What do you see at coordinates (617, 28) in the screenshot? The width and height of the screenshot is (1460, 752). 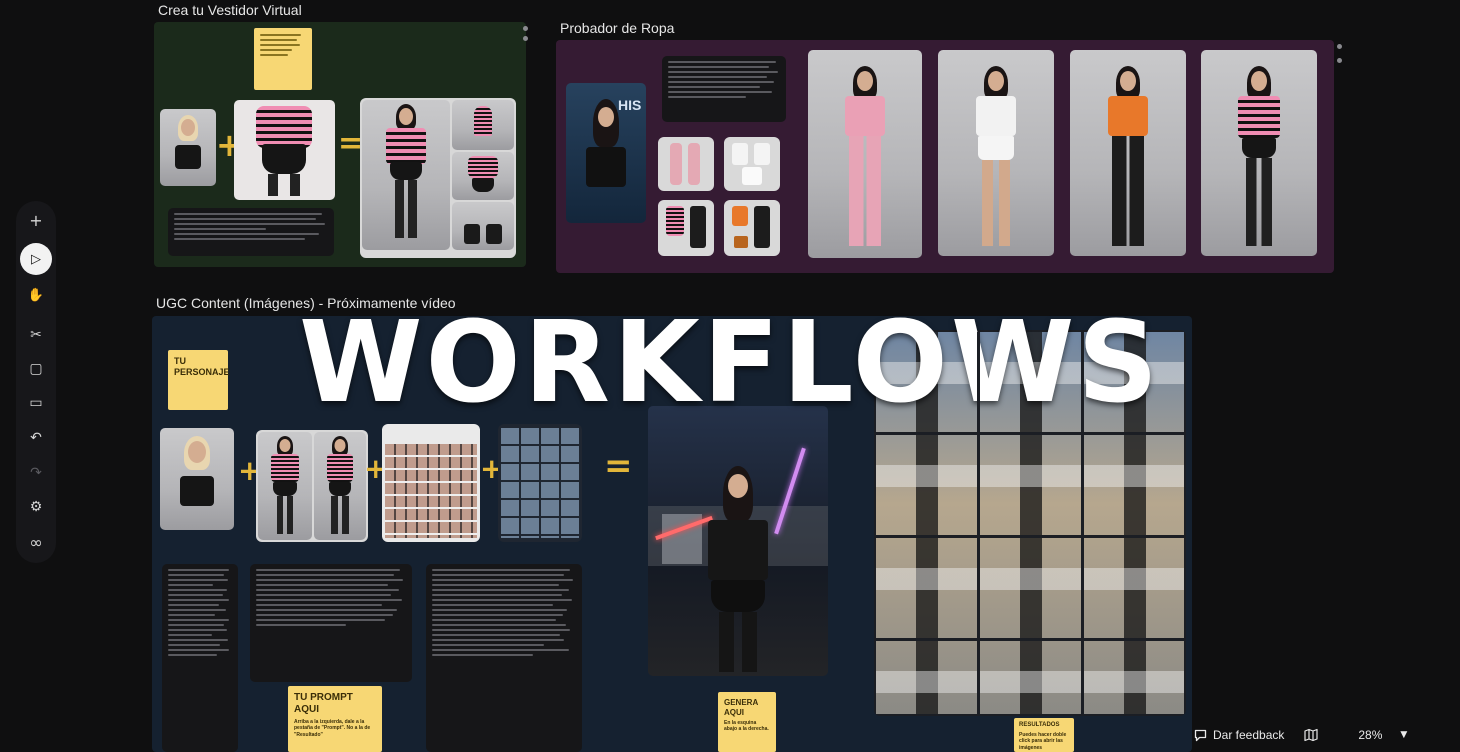 I see `group-title-probador: Probador de Ropa` at bounding box center [617, 28].